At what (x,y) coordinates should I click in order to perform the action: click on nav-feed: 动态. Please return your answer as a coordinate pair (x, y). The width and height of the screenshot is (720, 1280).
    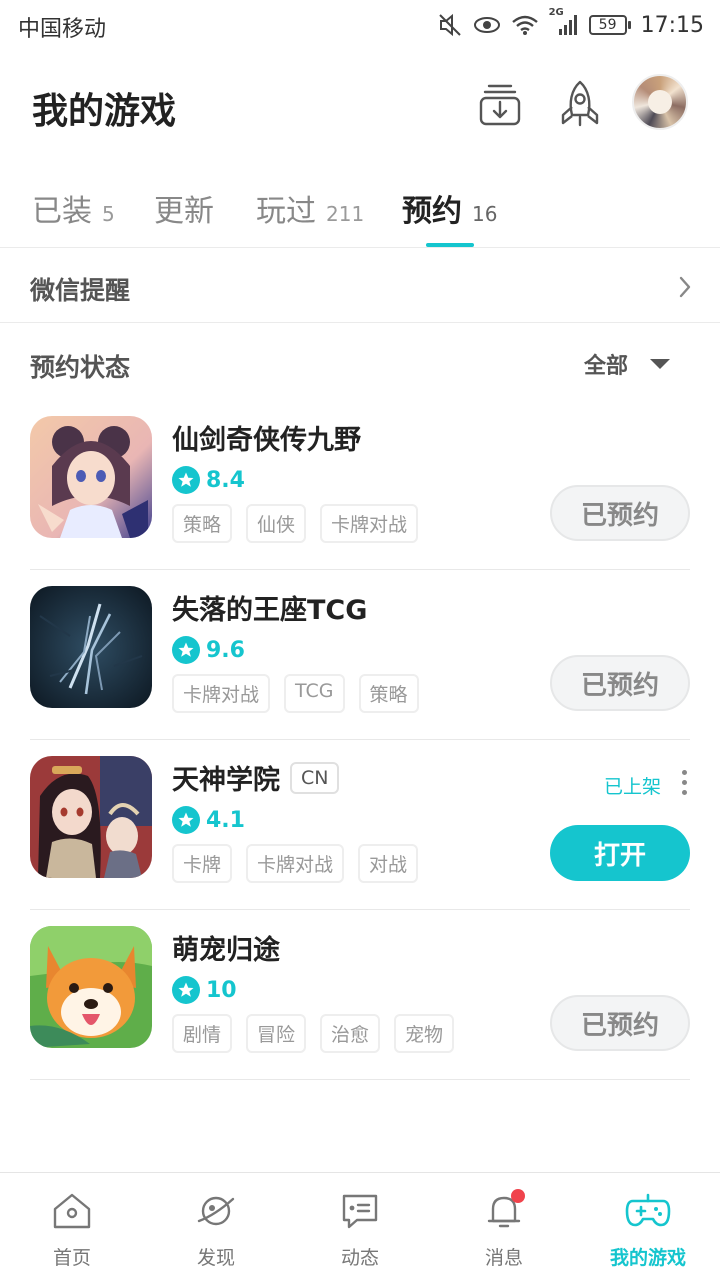
    Looking at the image, I should click on (360, 1230).